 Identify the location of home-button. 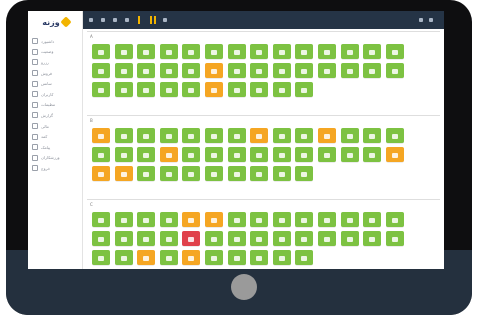
(244, 287).